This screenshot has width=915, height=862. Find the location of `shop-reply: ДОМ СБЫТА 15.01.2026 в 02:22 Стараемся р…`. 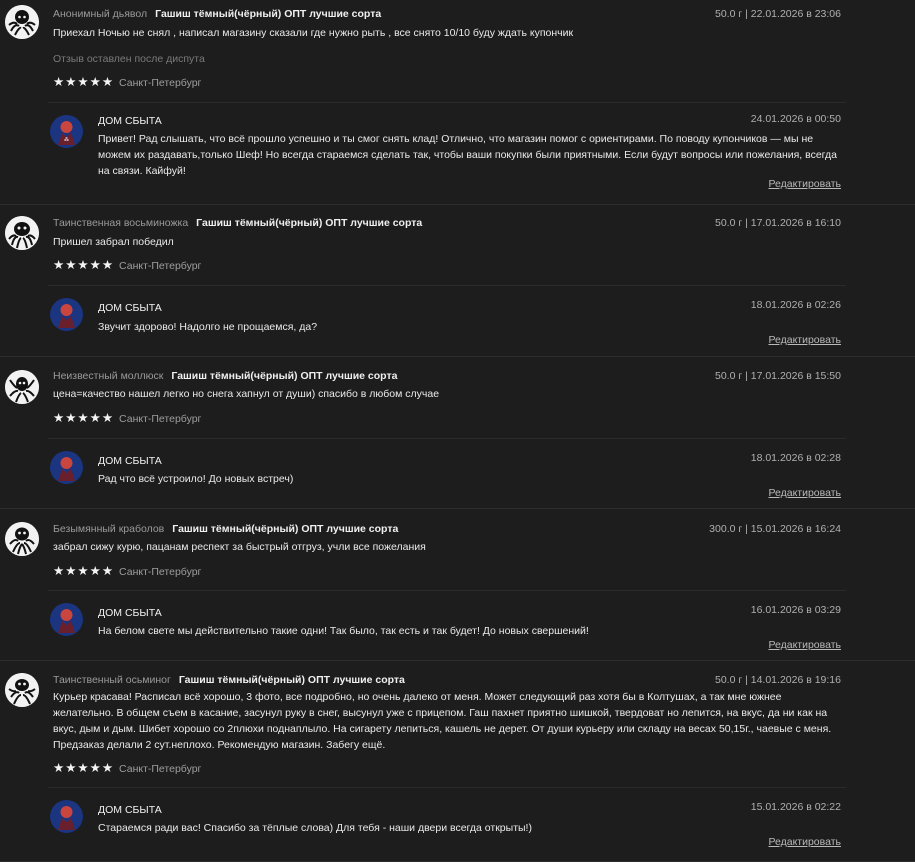

shop-reply: ДОМ СБЫТА 15.01.2026 в 02:22 Стараемся р… is located at coordinates (447, 820).